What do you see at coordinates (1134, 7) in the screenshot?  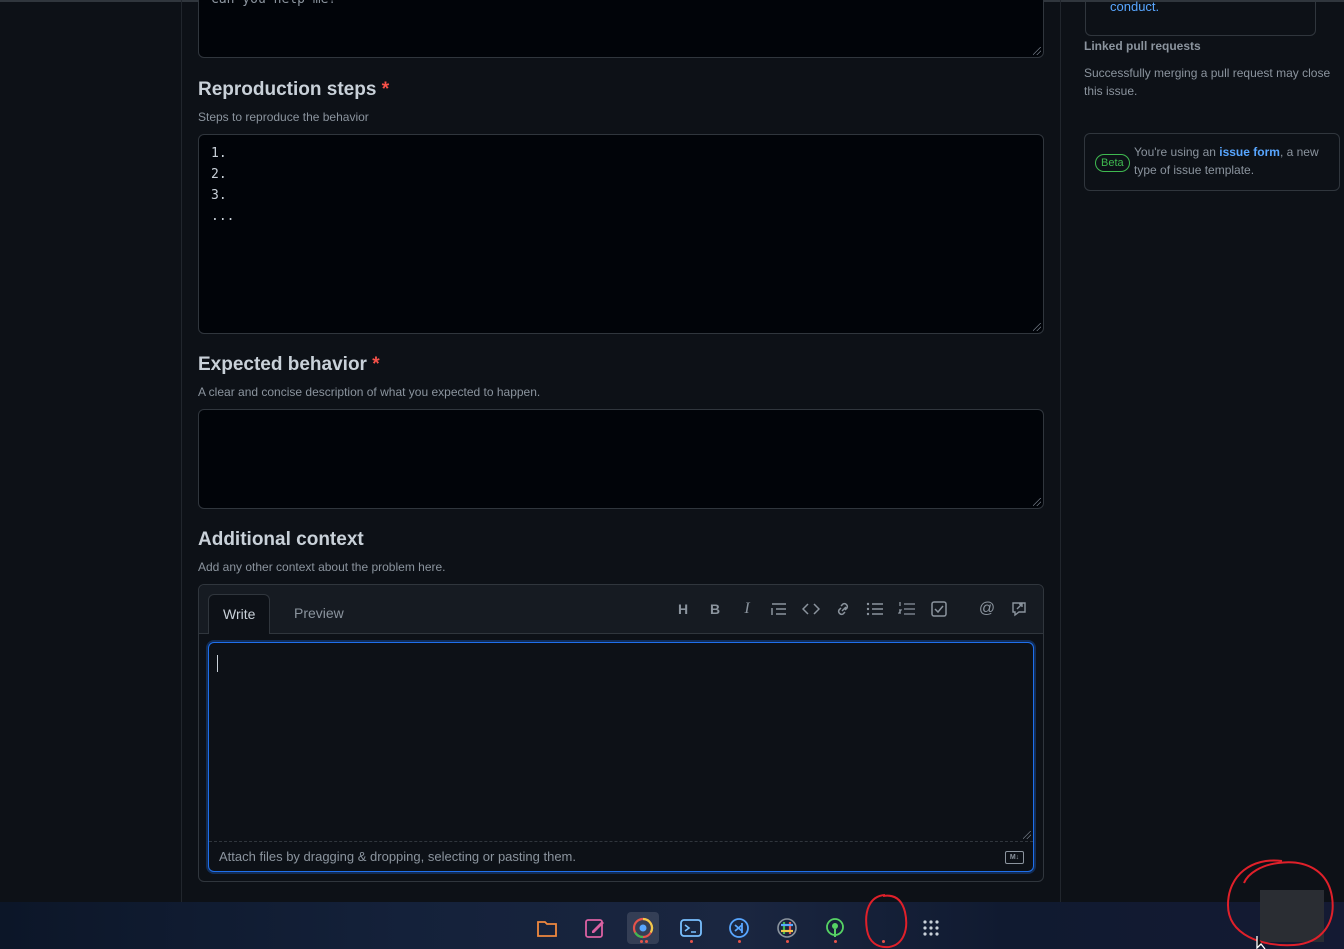 I see `code-of-conduct-link: conduct.` at bounding box center [1134, 7].